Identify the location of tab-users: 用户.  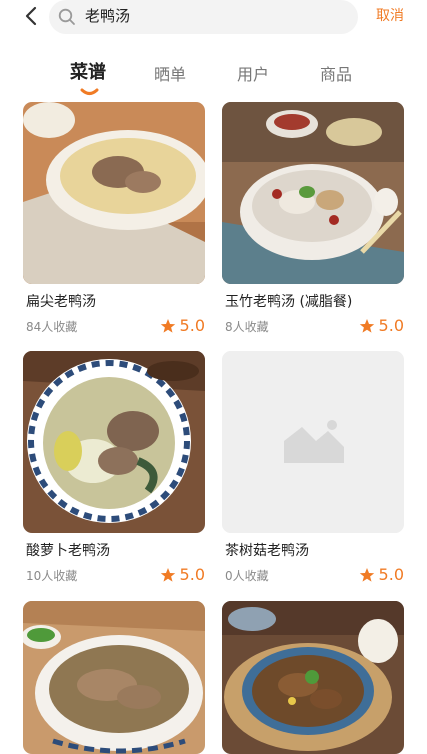
(253, 75).